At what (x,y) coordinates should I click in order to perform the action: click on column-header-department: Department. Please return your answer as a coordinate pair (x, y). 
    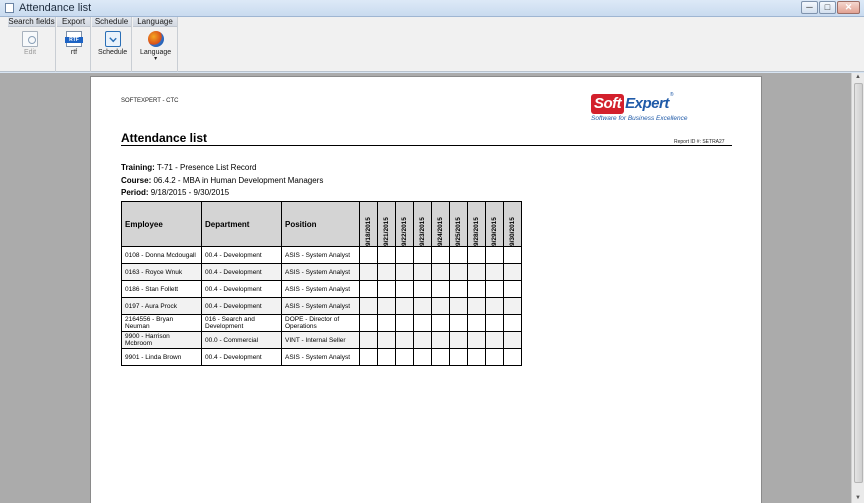
    Looking at the image, I should click on (241, 224).